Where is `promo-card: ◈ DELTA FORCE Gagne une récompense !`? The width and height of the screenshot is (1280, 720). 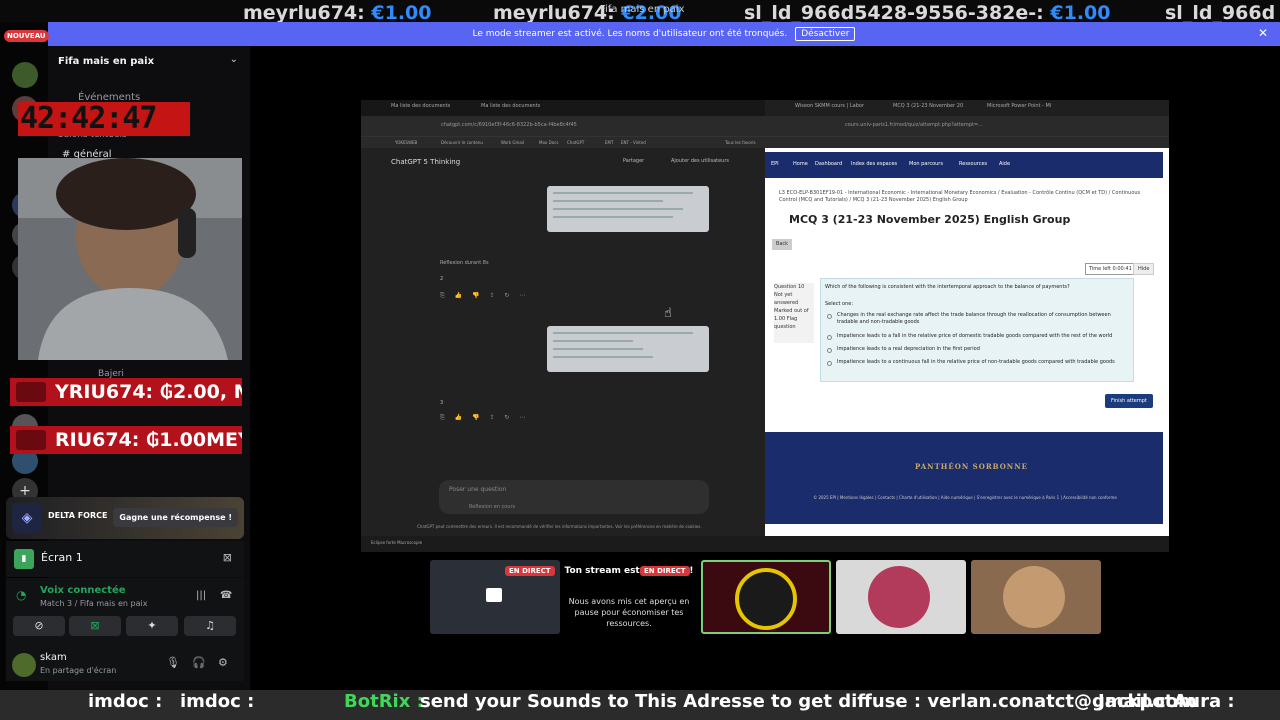 promo-card: ◈ DELTA FORCE Gagne une récompense ! is located at coordinates (125, 518).